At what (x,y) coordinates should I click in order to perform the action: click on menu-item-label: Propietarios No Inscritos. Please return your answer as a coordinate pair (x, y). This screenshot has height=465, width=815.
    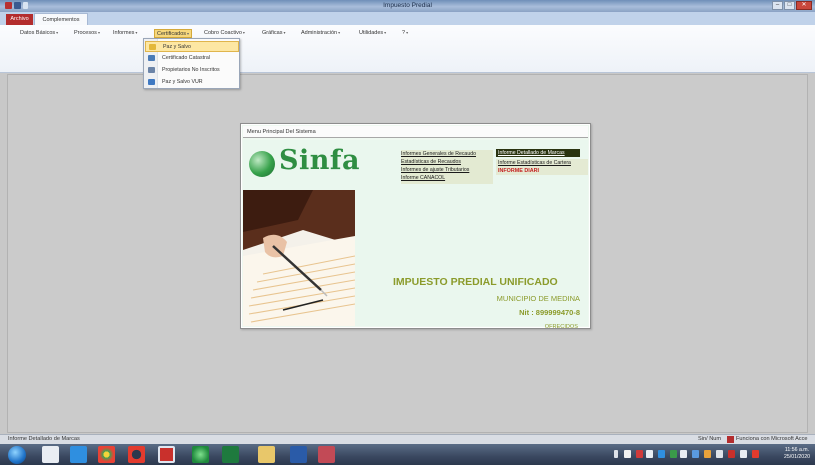
    Looking at the image, I should click on (191, 70).